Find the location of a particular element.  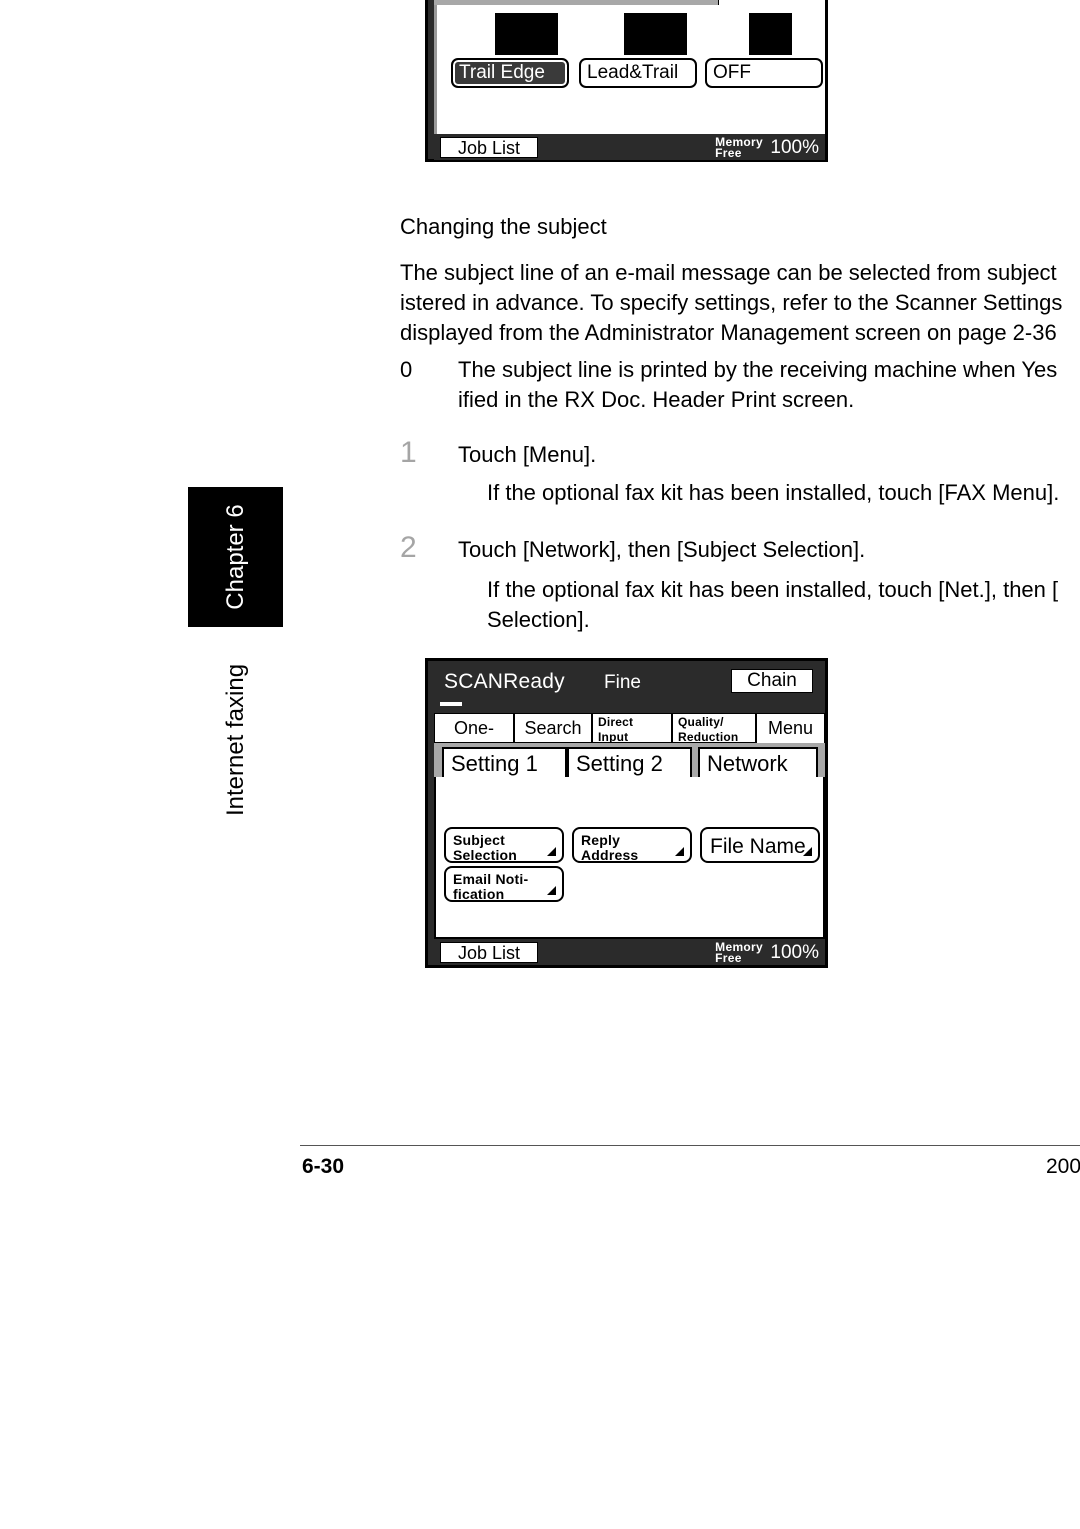

button-reply-address: Reply Address is located at coordinates (632, 845).